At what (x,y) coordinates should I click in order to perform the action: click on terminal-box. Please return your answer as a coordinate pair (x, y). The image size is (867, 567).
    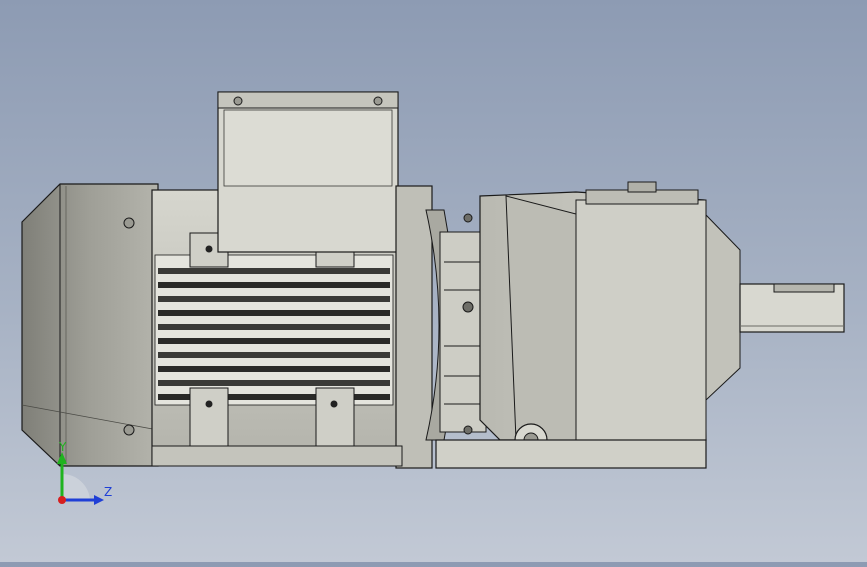
    Looking at the image, I should click on (308, 172).